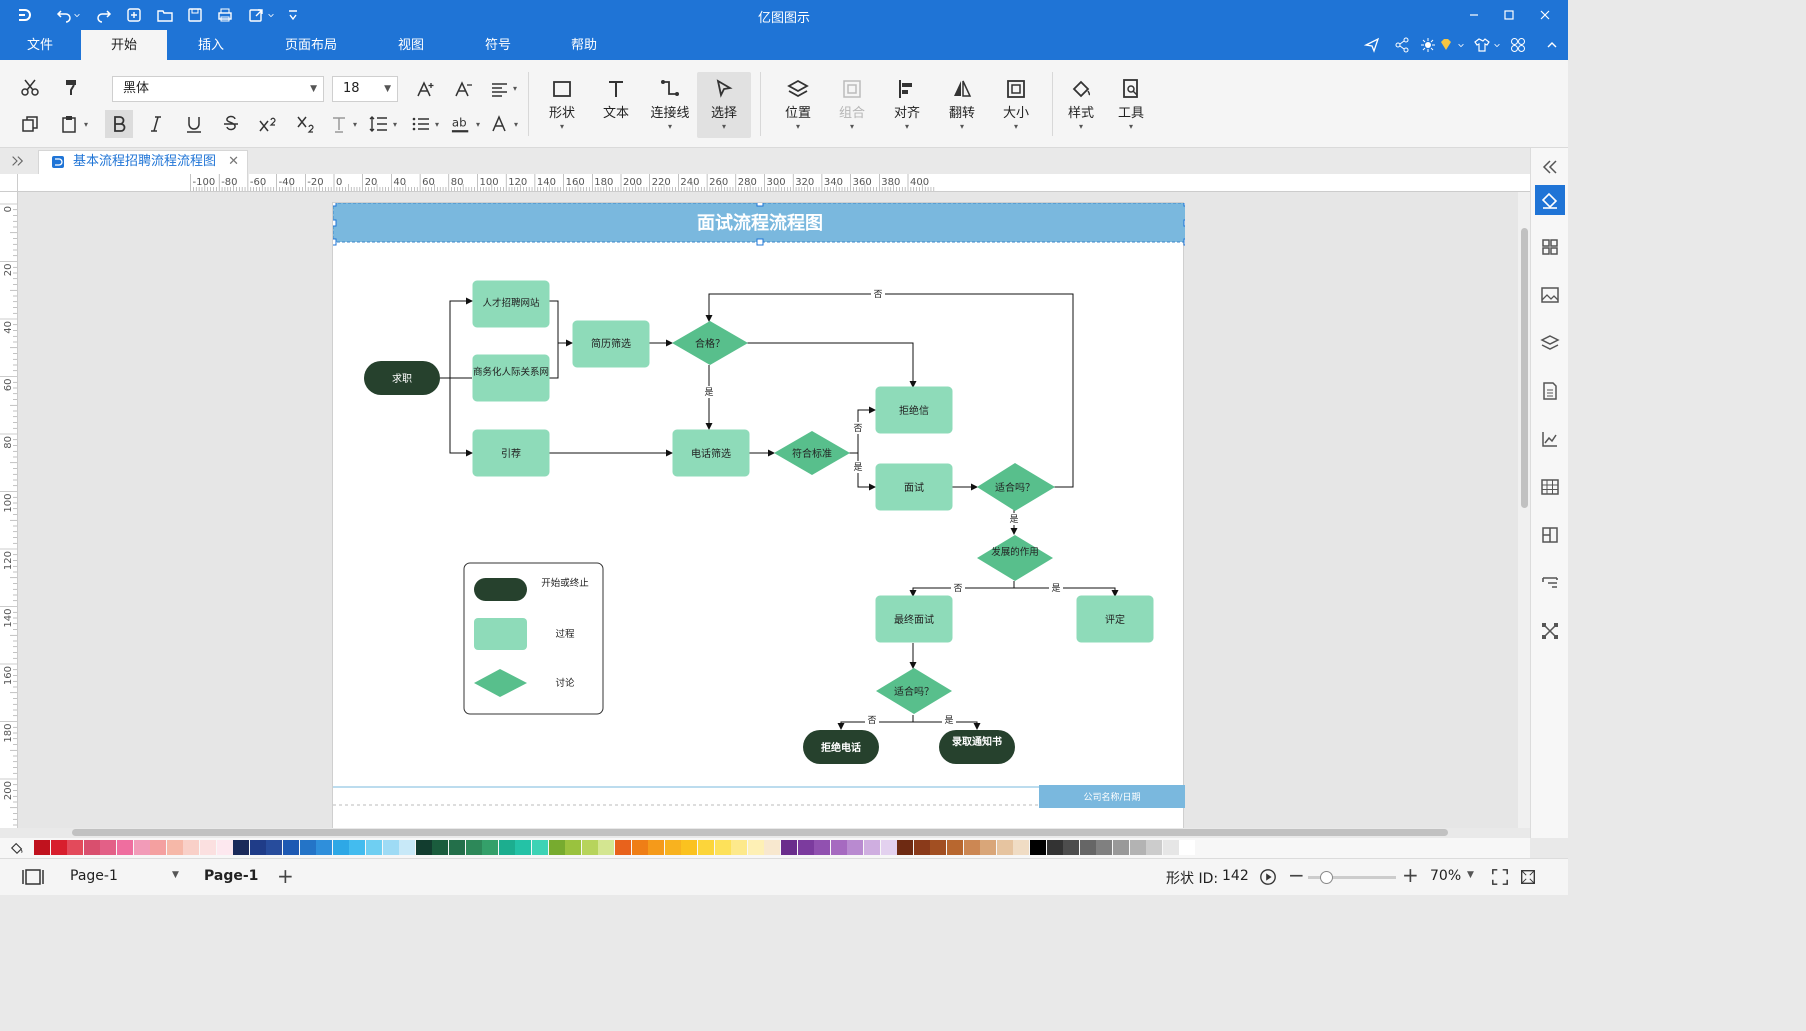 This screenshot has width=1806, height=1031. What do you see at coordinates (1482, 45) in the screenshot?
I see `shirt-icon` at bounding box center [1482, 45].